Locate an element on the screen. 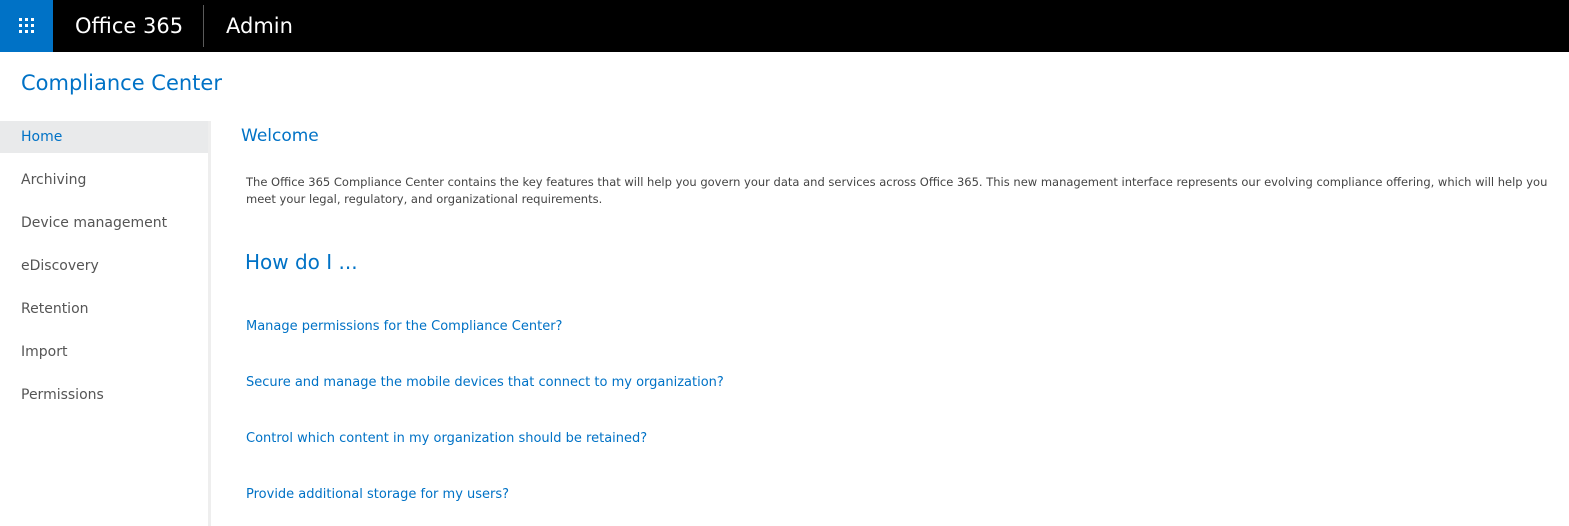 Image resolution: width=1569 pixels, height=526 pixels. header-divider is located at coordinates (203, 26).